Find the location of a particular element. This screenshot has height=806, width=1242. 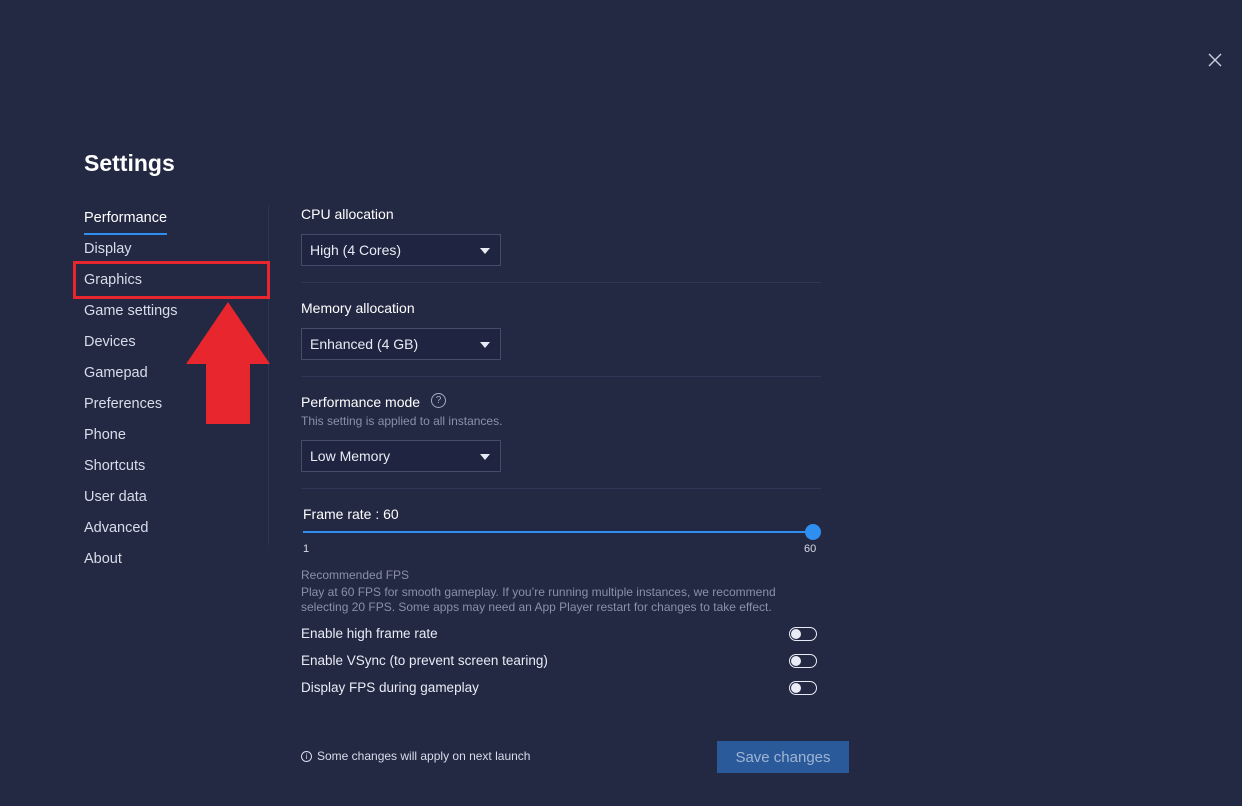

restart-note-text: Some changes will apply on next launch is located at coordinates (424, 756).